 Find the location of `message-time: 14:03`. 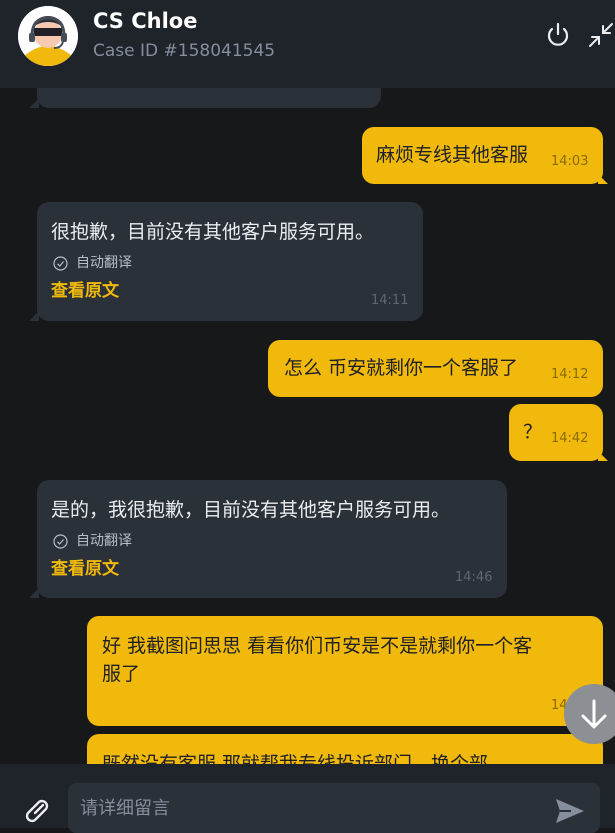

message-time: 14:03 is located at coordinates (570, 161).